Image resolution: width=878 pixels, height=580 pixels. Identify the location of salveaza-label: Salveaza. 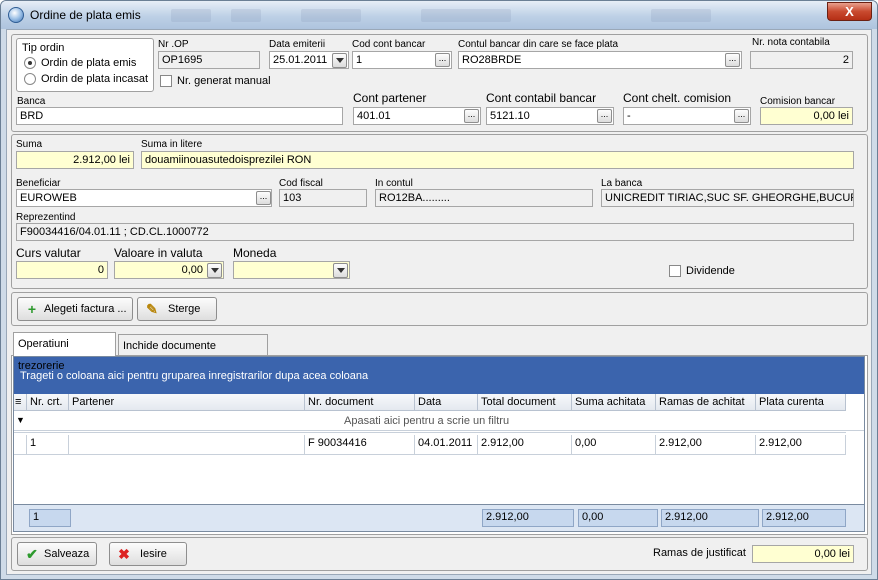
(67, 554).